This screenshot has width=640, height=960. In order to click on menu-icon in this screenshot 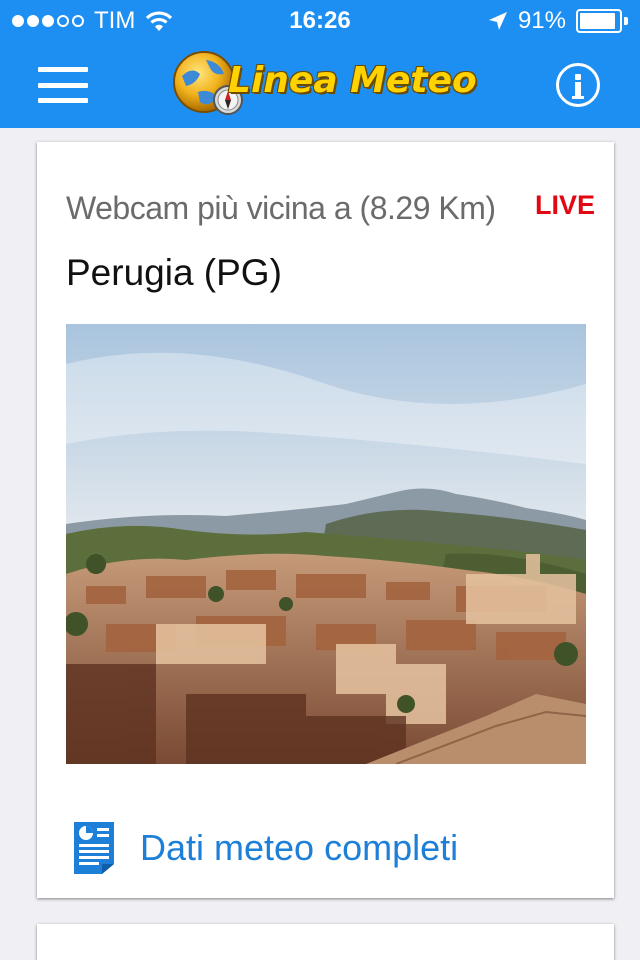, I will do `click(63, 85)`.